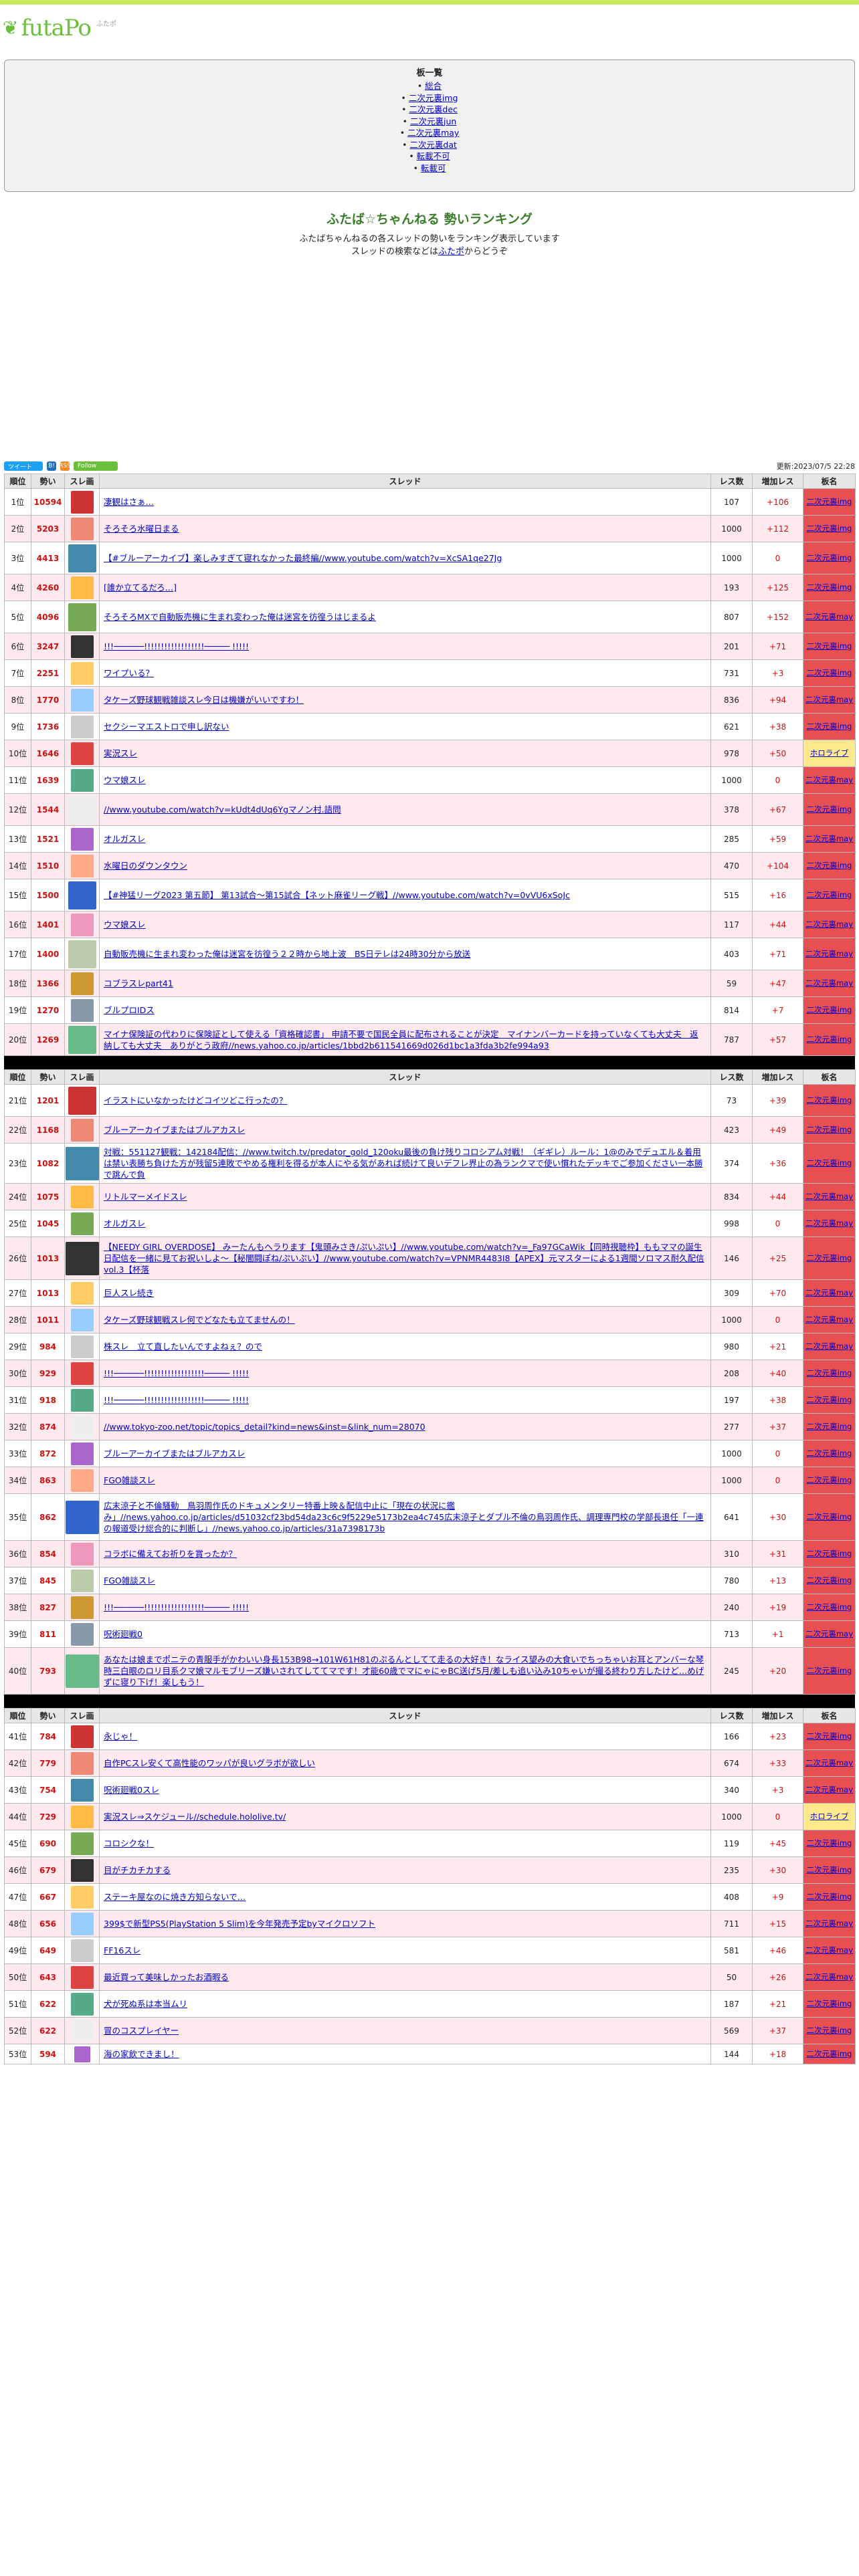 The image size is (859, 2576). I want to click on thread-link: 自作PCスレ安くて高性能のワッパが良いグラボが欲しい, so click(209, 1763).